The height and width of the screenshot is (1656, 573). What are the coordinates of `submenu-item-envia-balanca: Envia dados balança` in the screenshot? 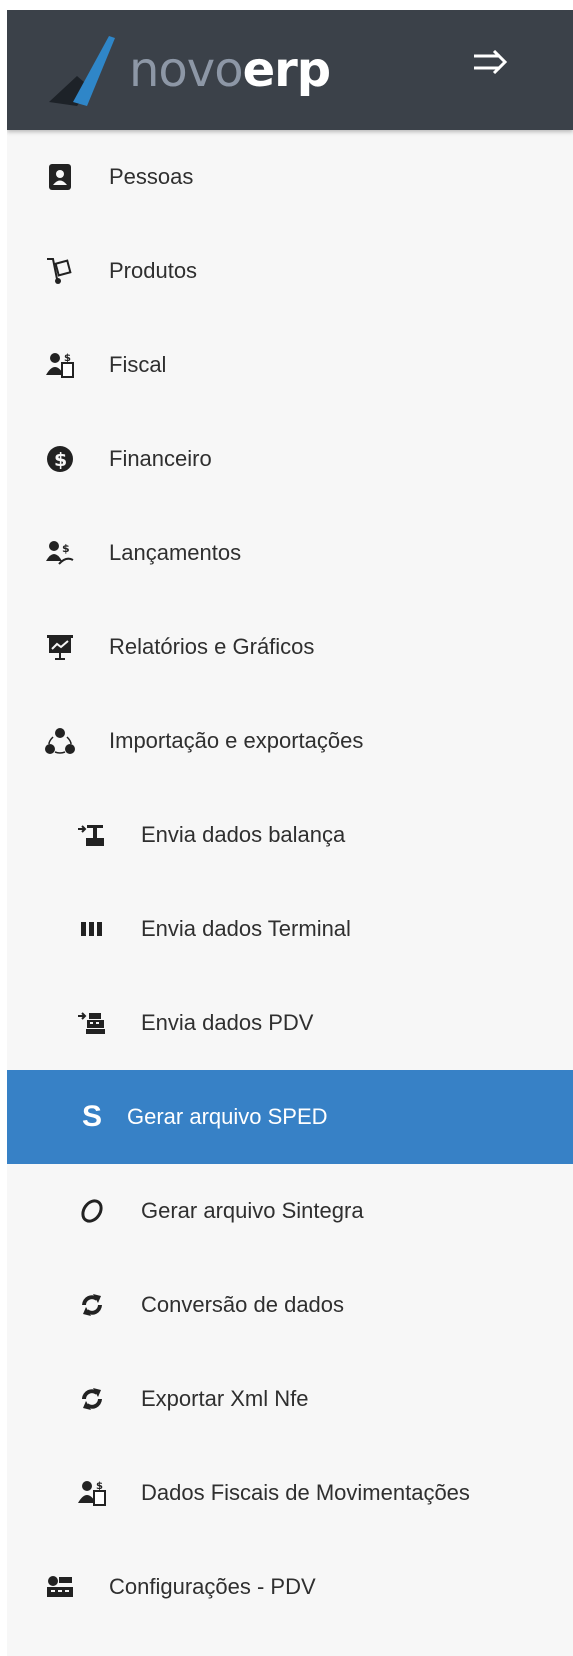 It's located at (290, 835).